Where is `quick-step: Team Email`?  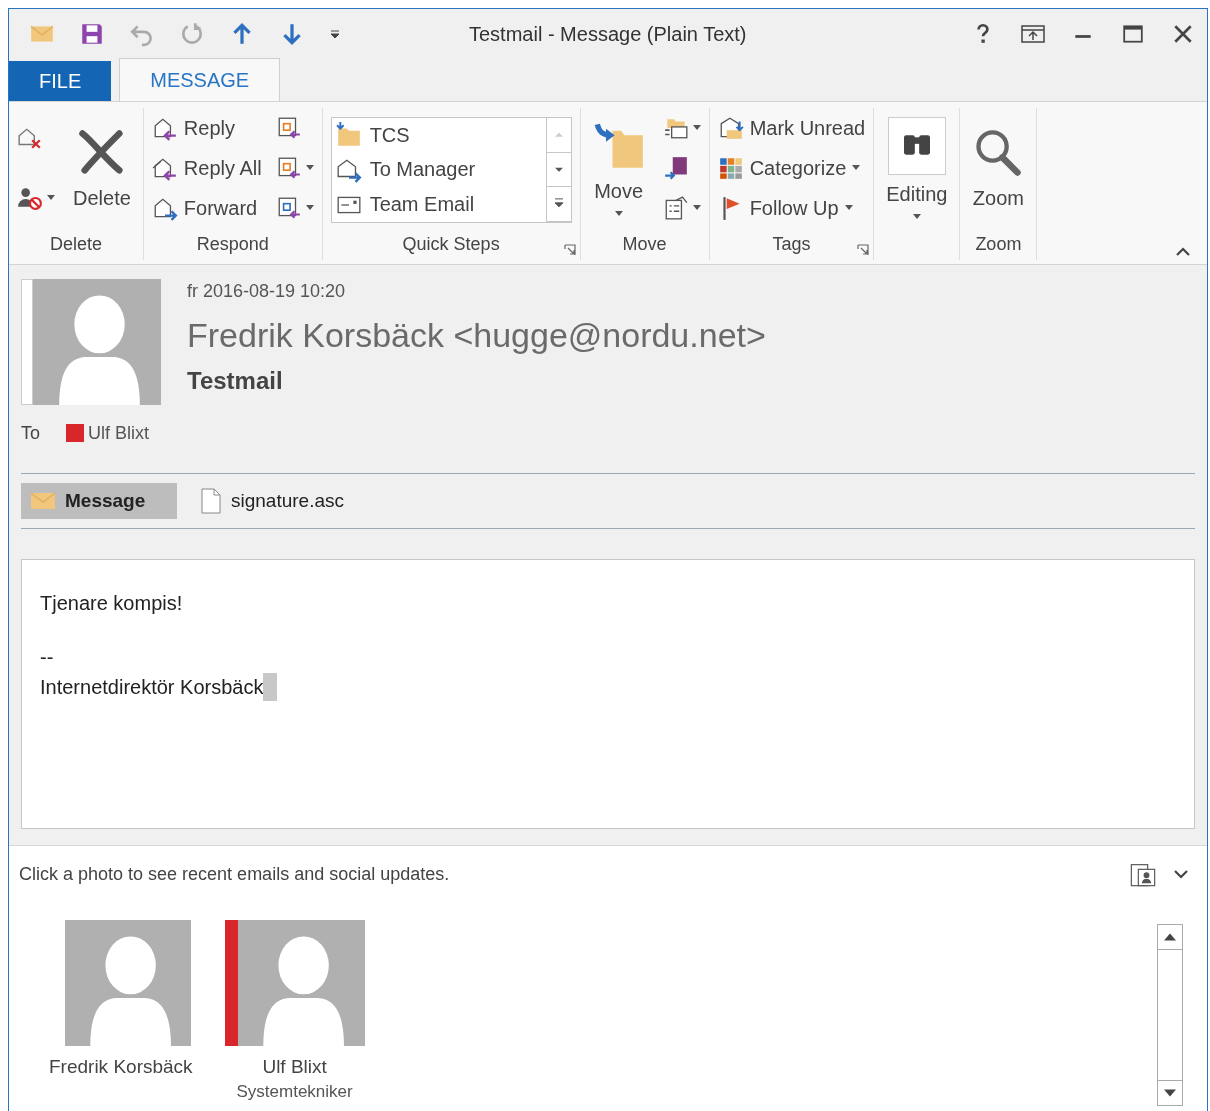 quick-step: Team Email is located at coordinates (440, 204).